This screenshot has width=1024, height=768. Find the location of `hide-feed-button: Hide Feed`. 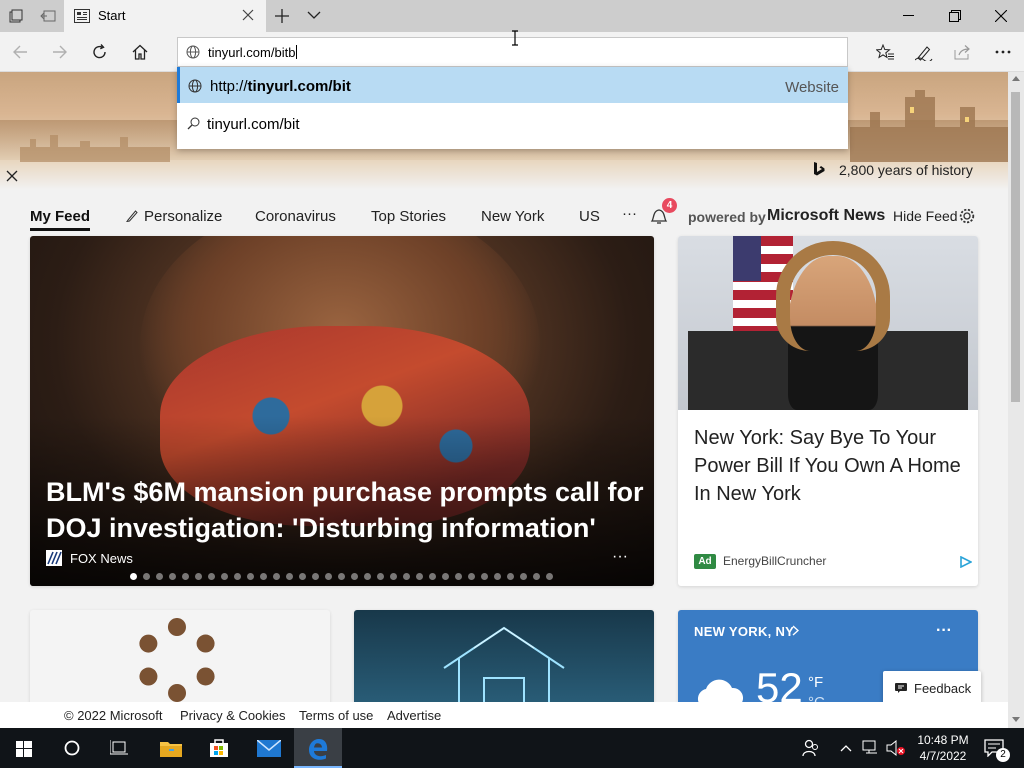

hide-feed-button: Hide Feed is located at coordinates (925, 216).